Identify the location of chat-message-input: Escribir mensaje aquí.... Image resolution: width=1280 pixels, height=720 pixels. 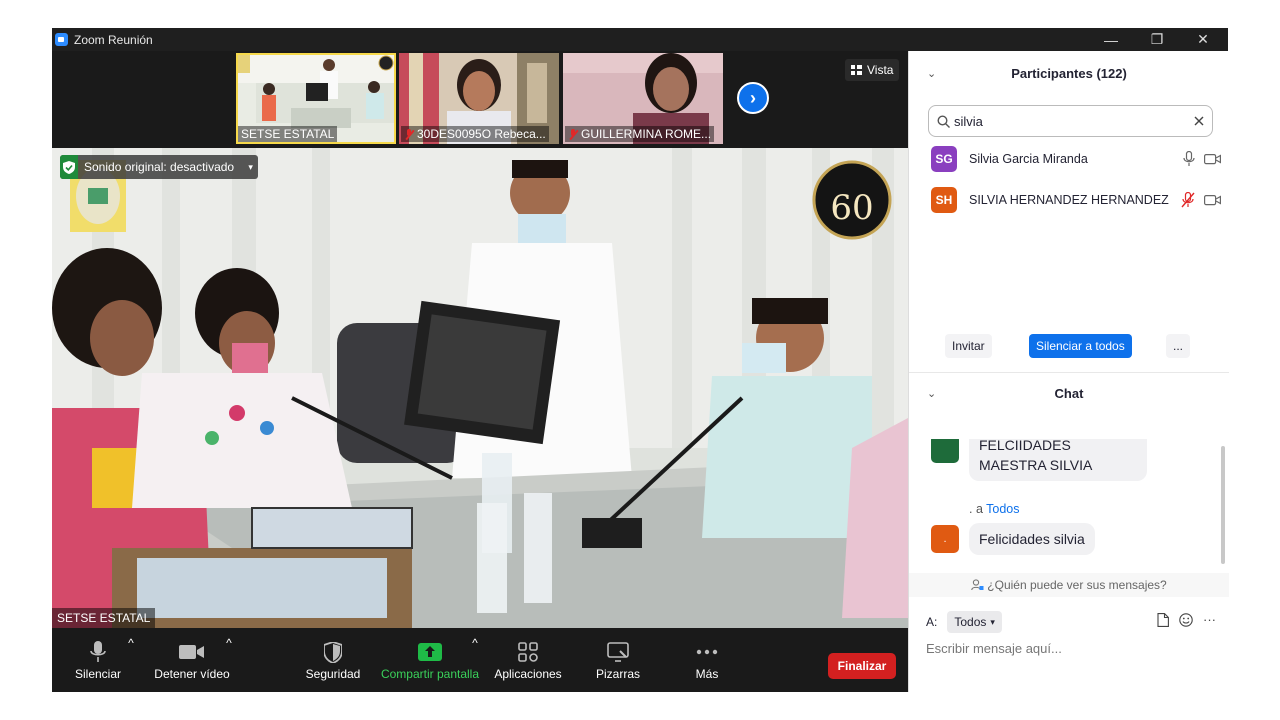
(994, 648).